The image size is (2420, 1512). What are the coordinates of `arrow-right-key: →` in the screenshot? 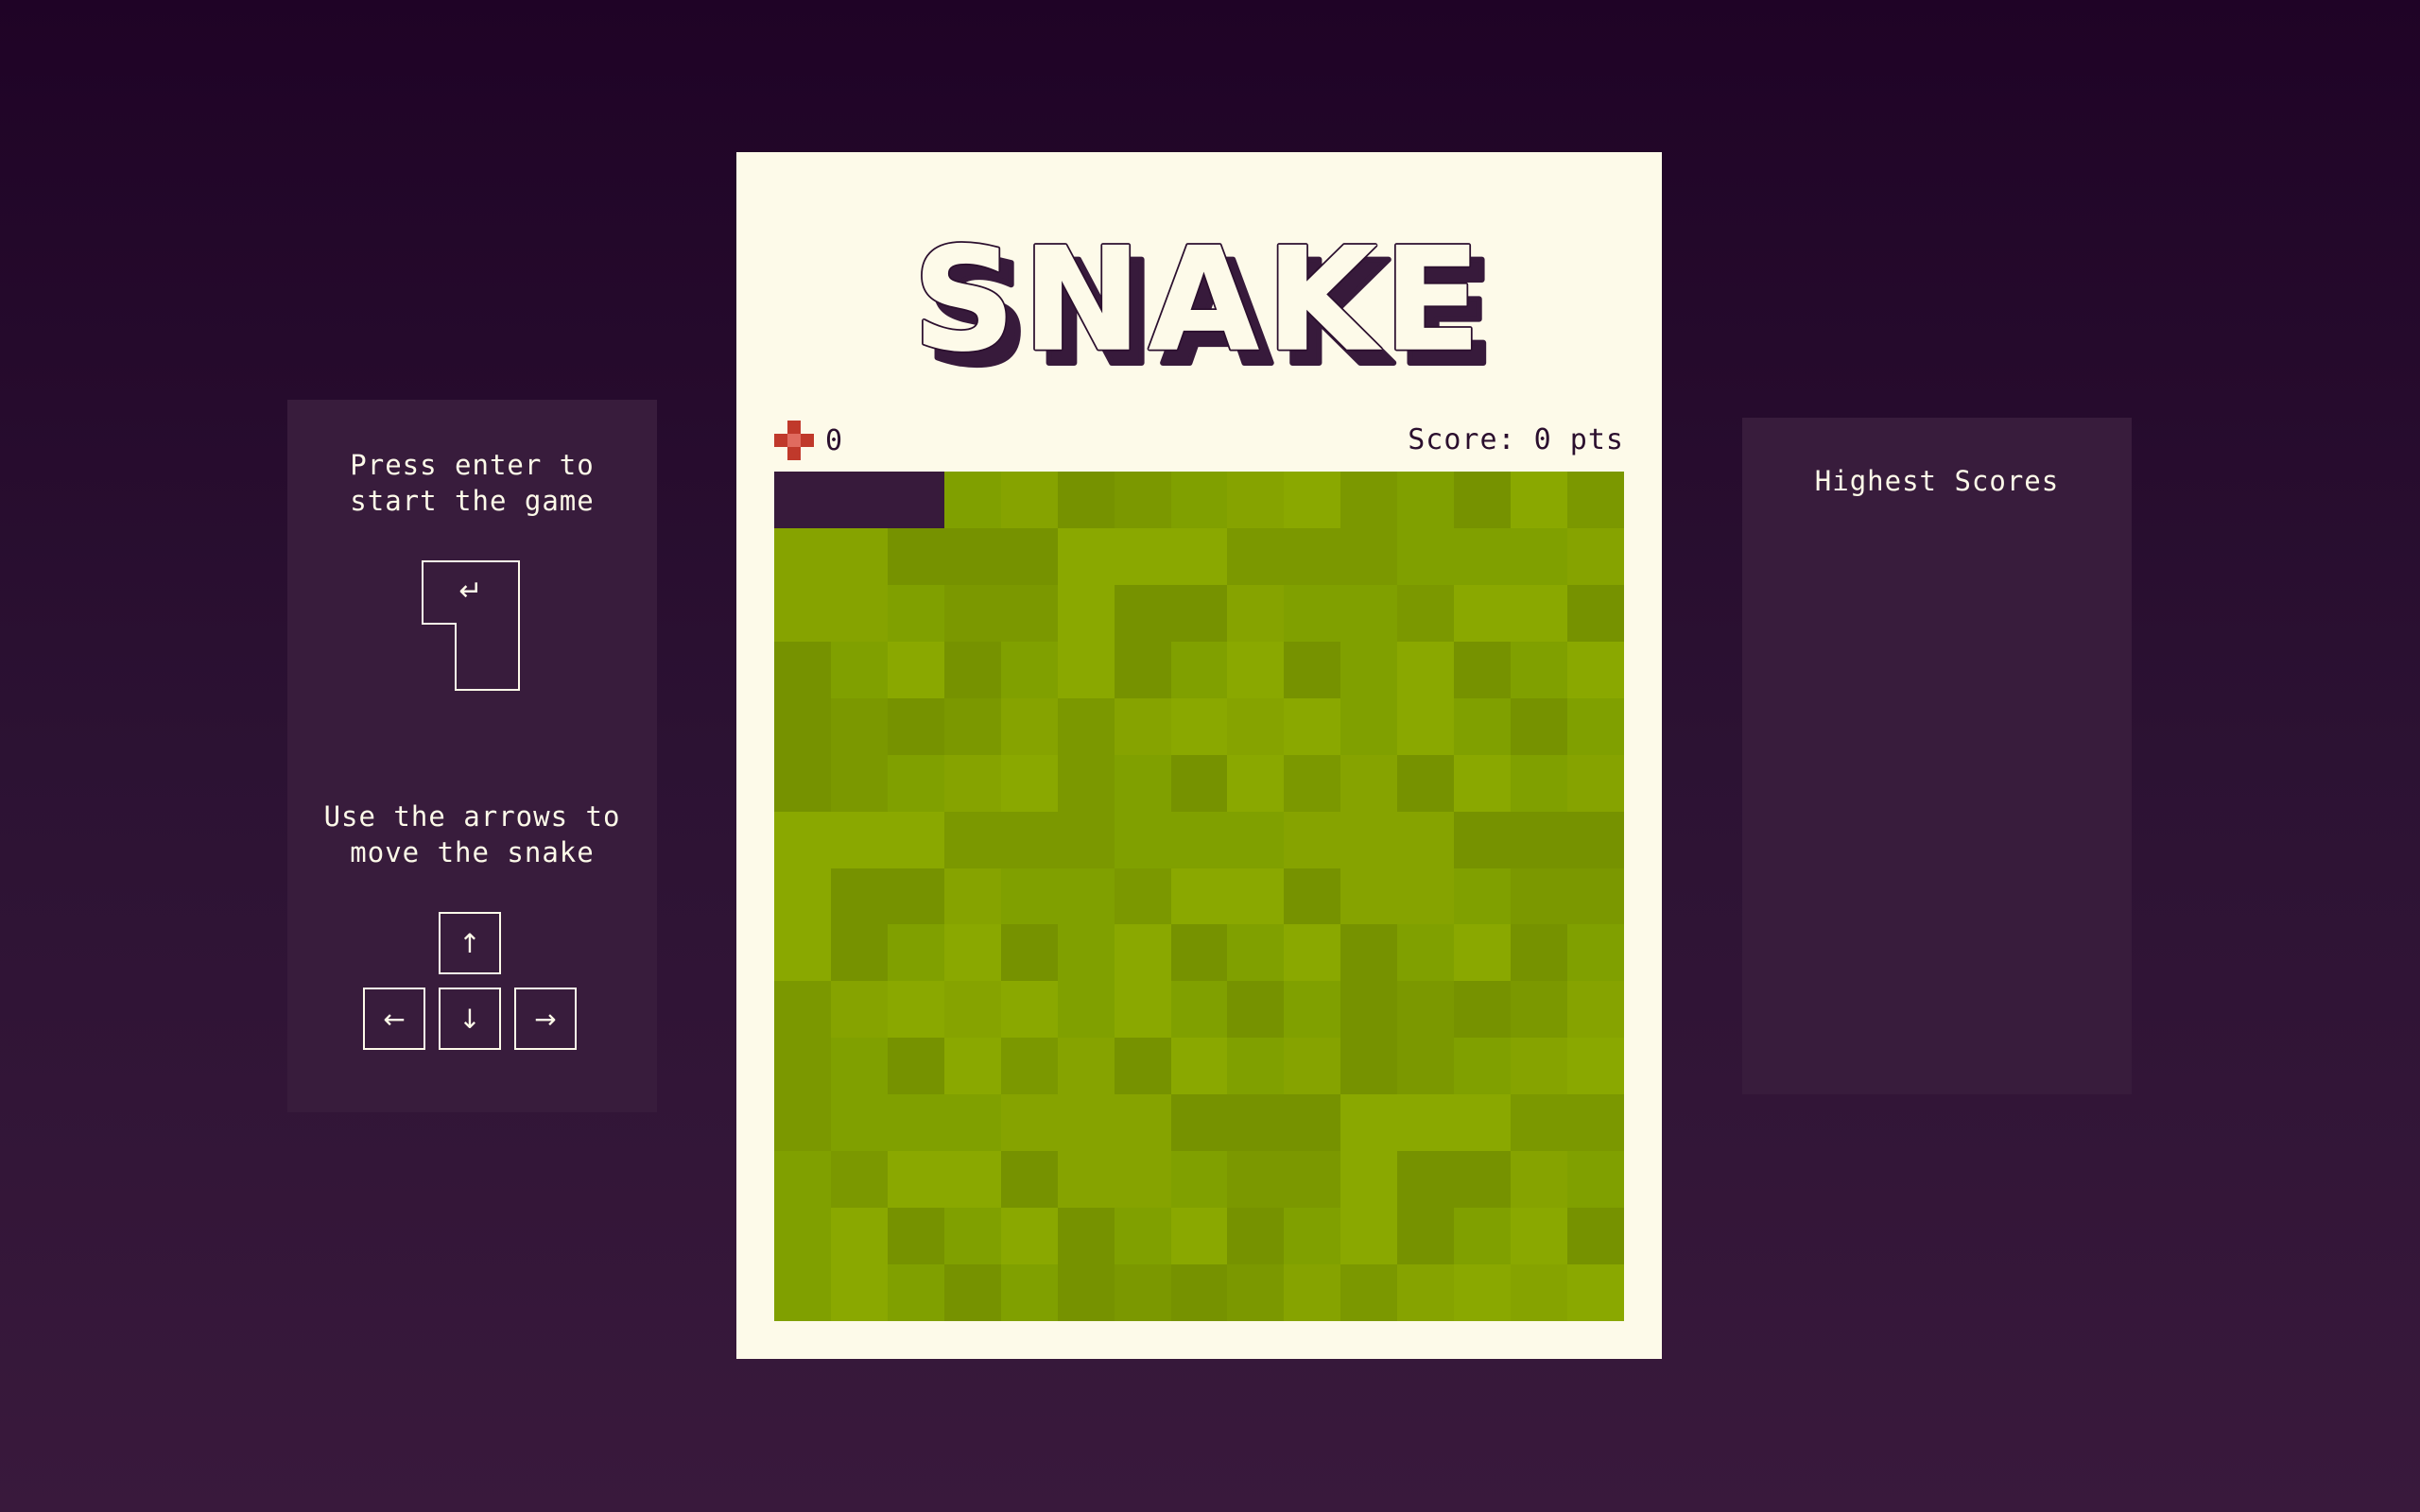 It's located at (545, 1019).